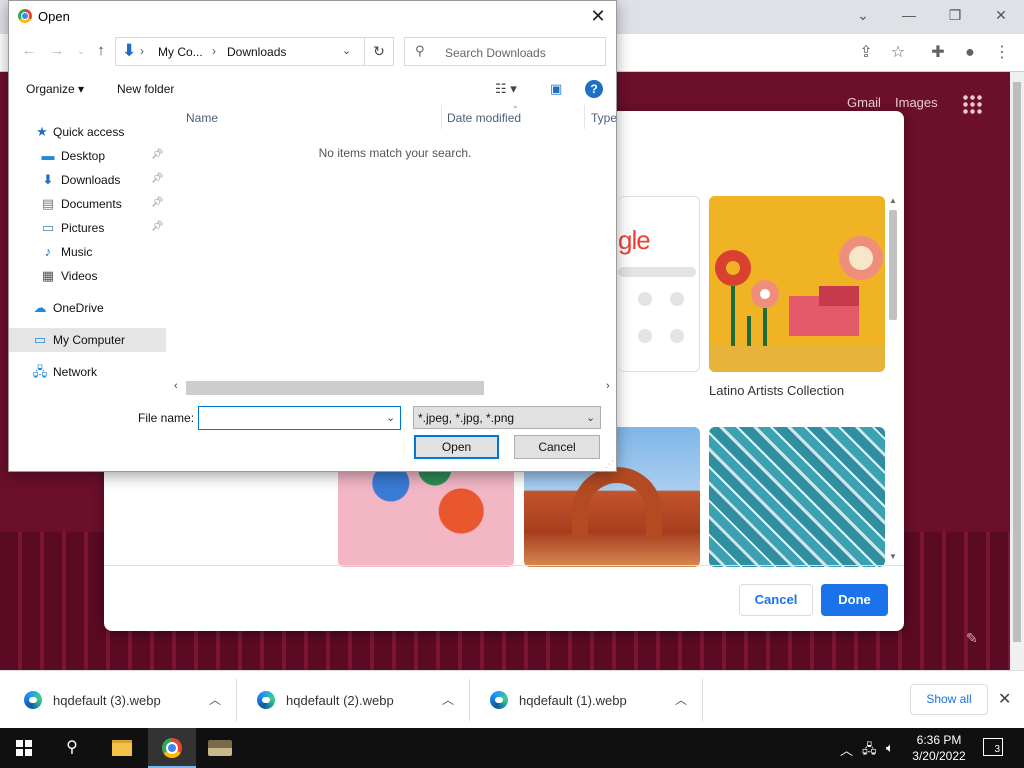 This screenshot has height=768, width=1024. What do you see at coordinates (299, 418) in the screenshot?
I see `file-name-input: ⌄` at bounding box center [299, 418].